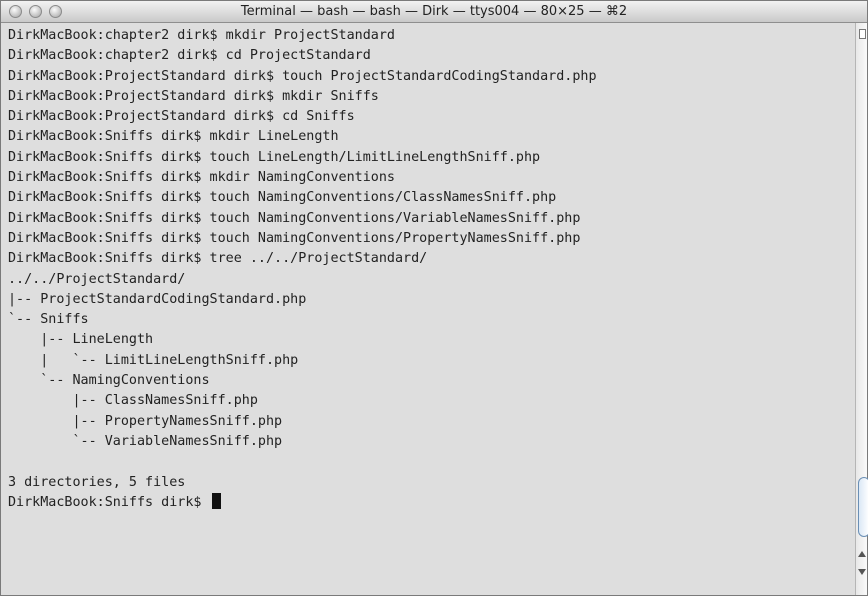  What do you see at coordinates (157, 299) in the screenshot?
I see `terminal-line: |-- ProjectStandardCodingStandard.php` at bounding box center [157, 299].